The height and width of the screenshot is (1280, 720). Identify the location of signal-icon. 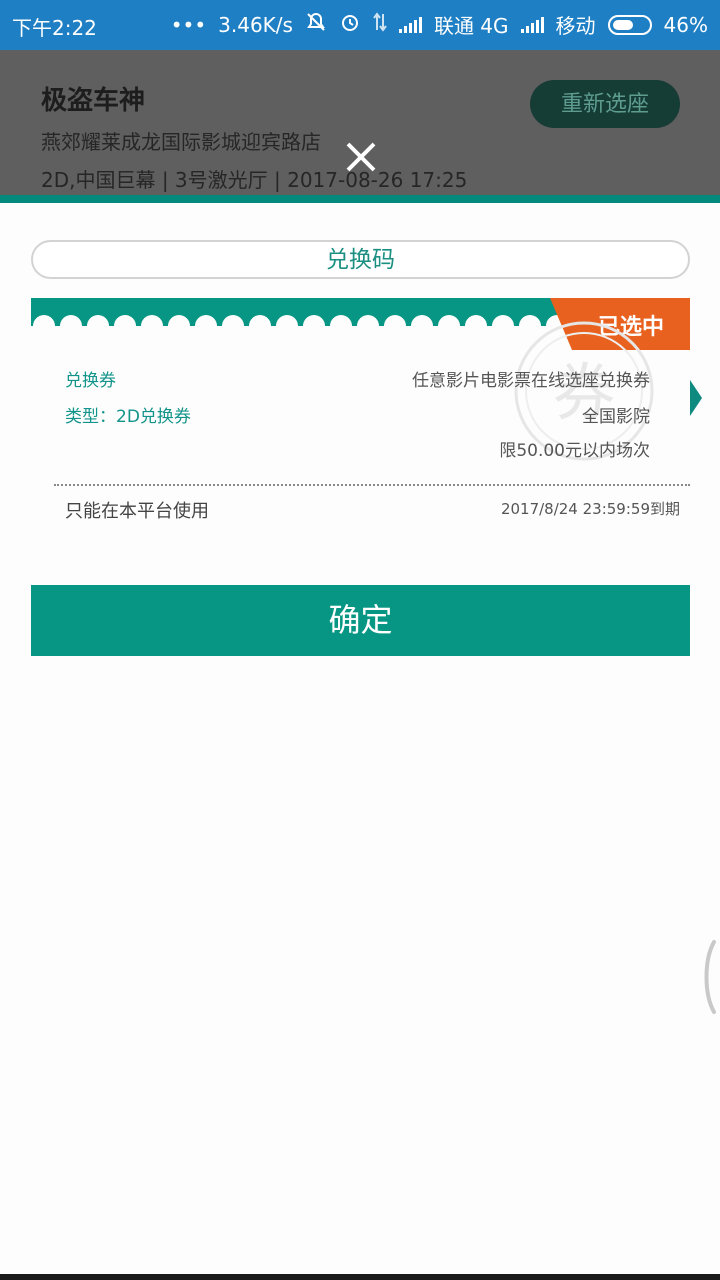
(410, 24).